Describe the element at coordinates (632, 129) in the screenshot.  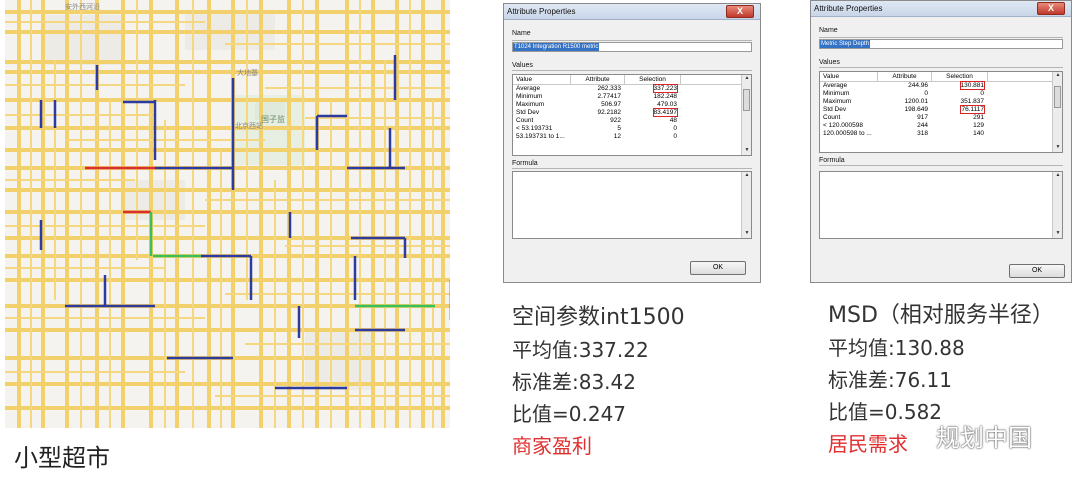
I see `table-row: < 53.193731 5 0` at that location.